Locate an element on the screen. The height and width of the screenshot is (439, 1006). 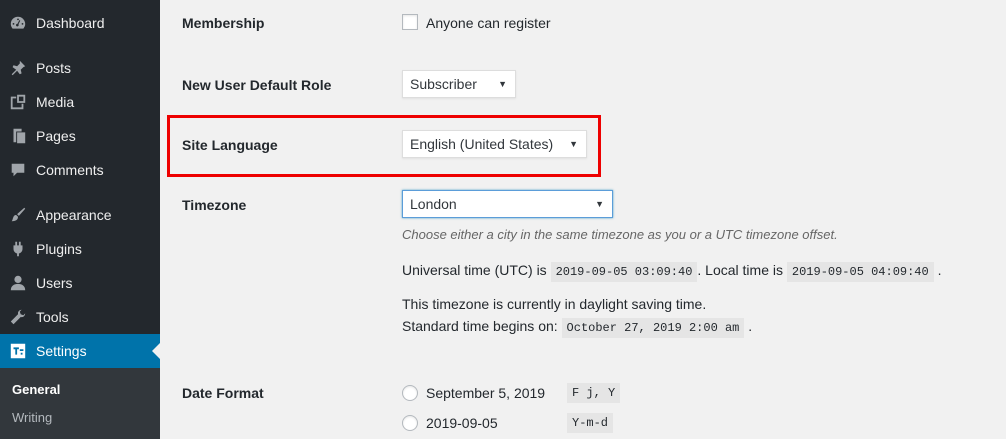
sidebar-item-dashboard: Dashboard is located at coordinates (80, 23).